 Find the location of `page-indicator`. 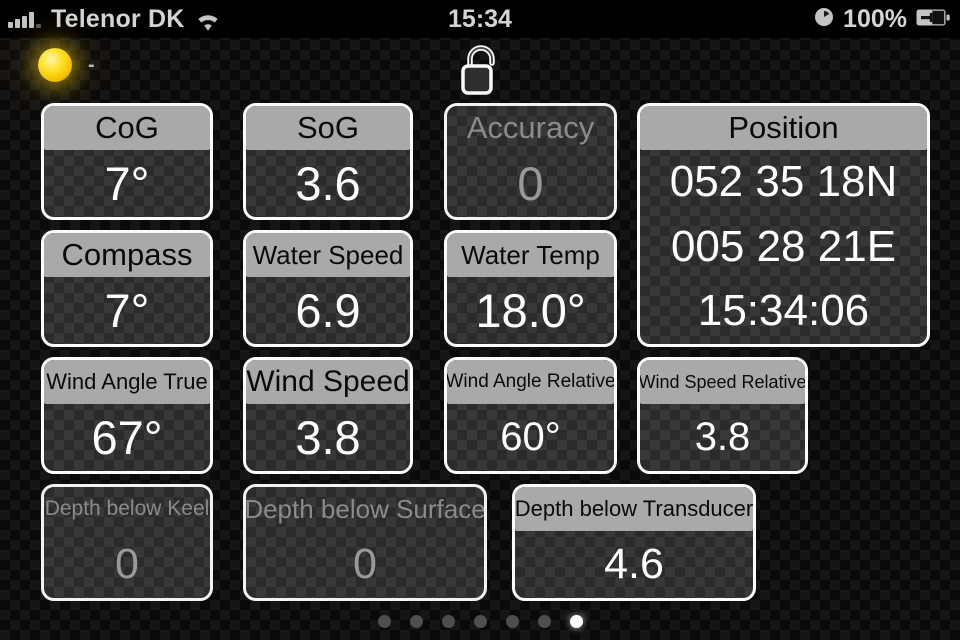

page-indicator is located at coordinates (480, 621).